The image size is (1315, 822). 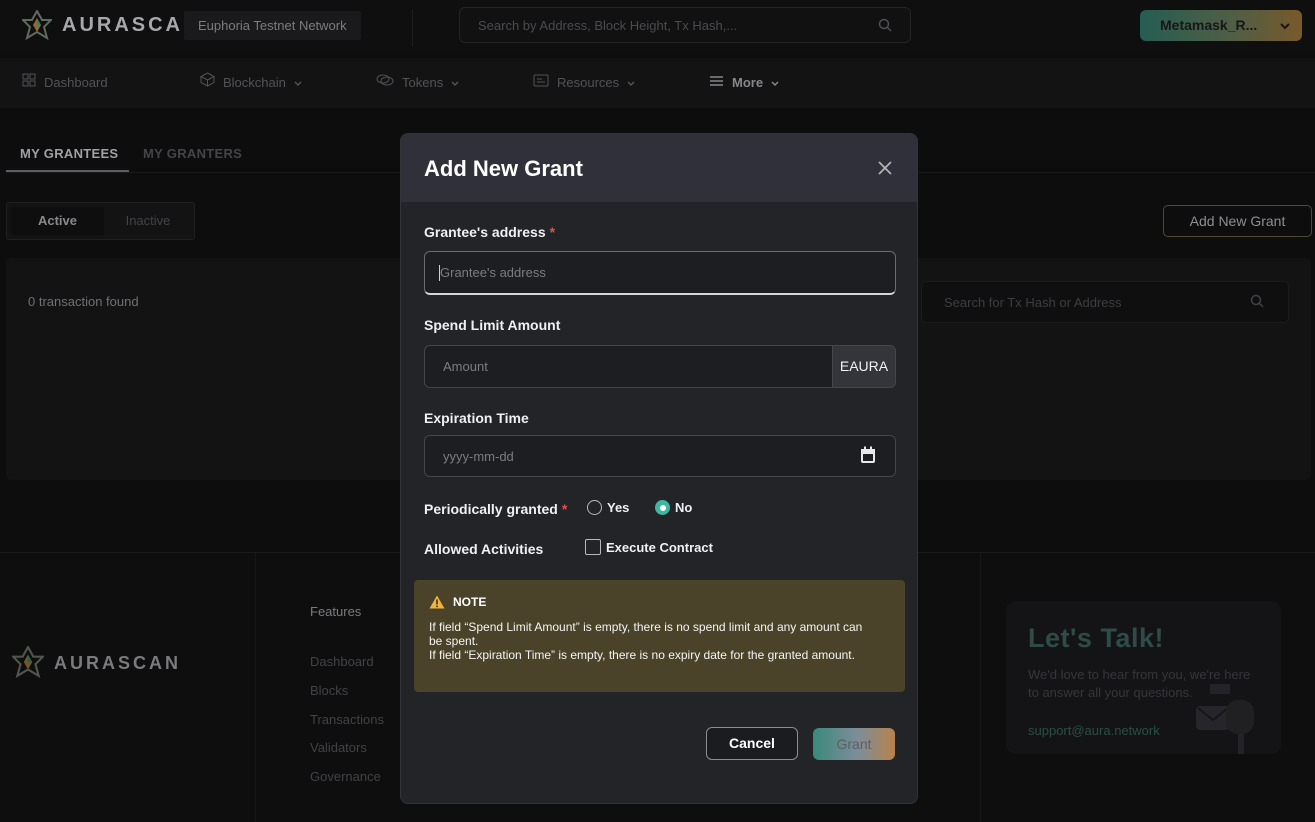 What do you see at coordinates (437, 603) in the screenshot?
I see `warning-icon` at bounding box center [437, 603].